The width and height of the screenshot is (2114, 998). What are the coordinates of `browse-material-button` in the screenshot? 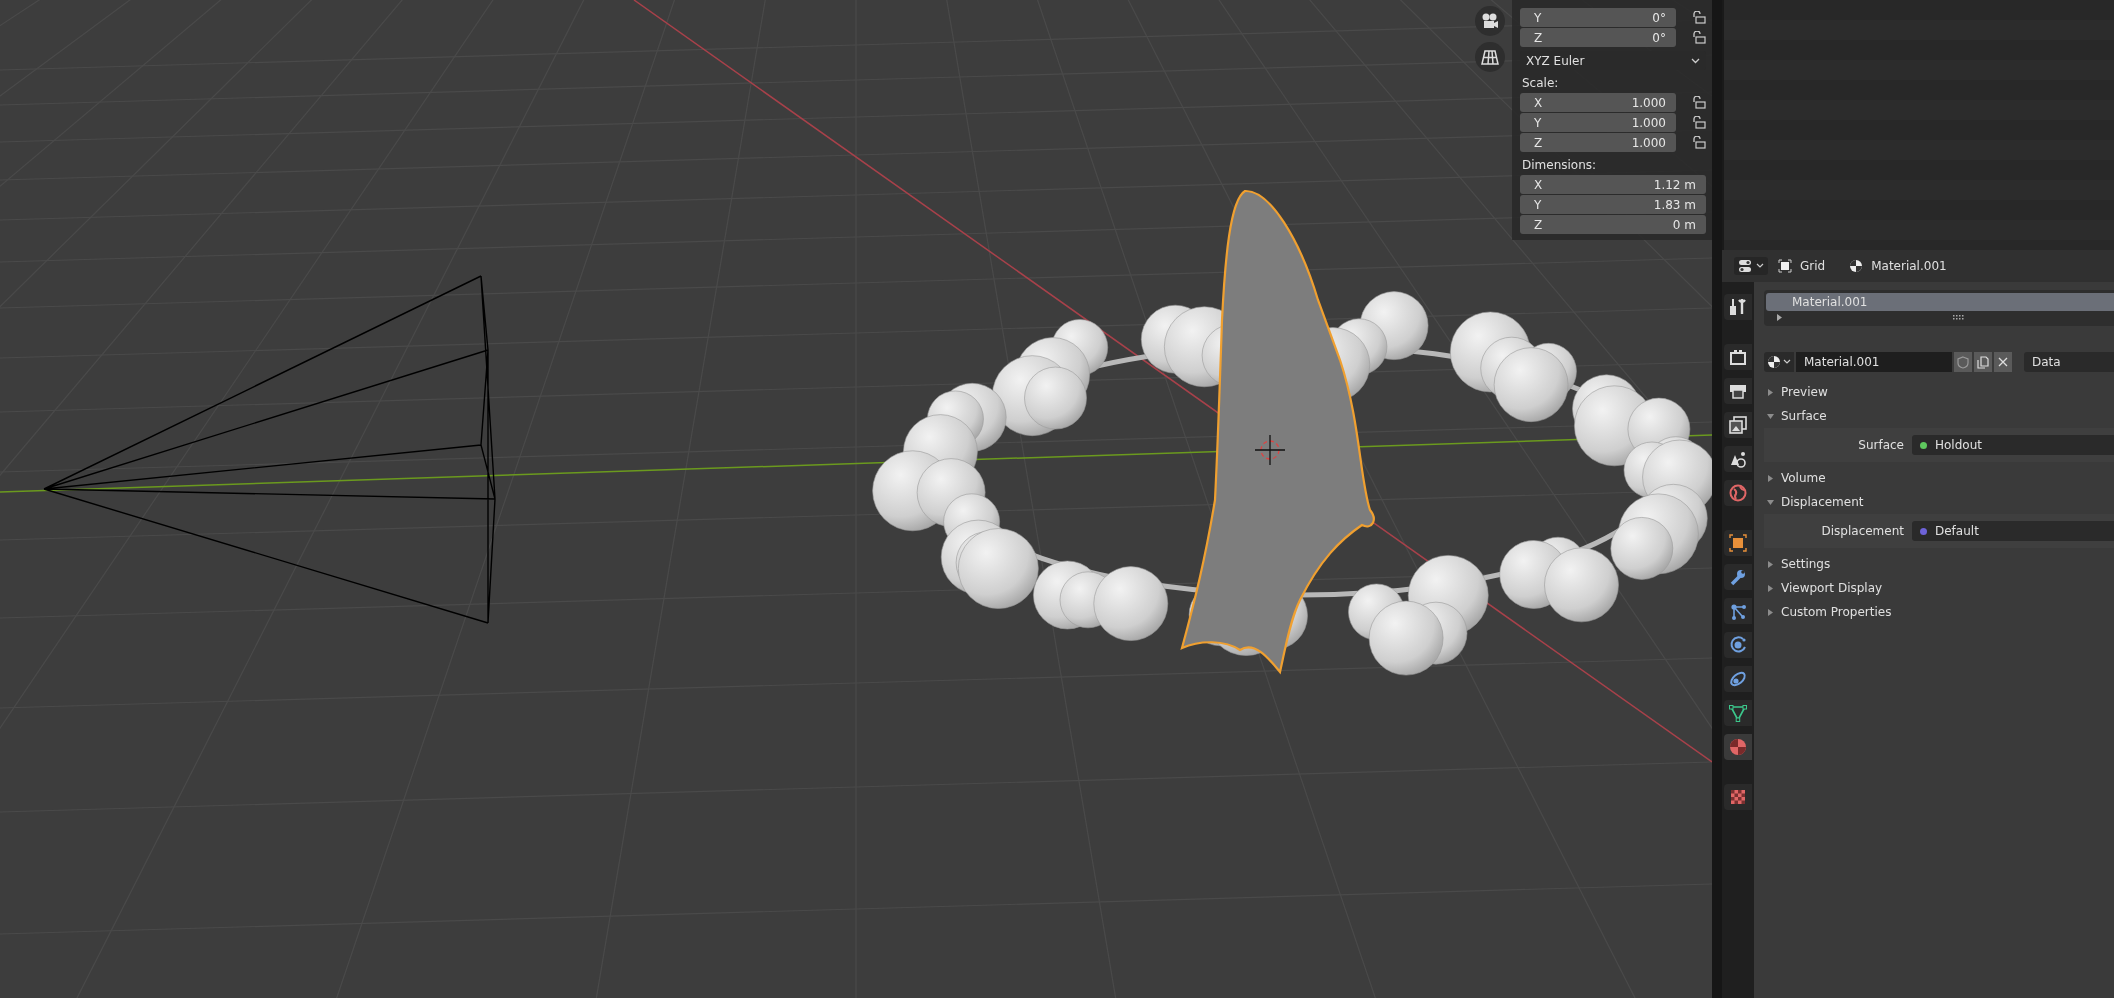 It's located at (1779, 362).